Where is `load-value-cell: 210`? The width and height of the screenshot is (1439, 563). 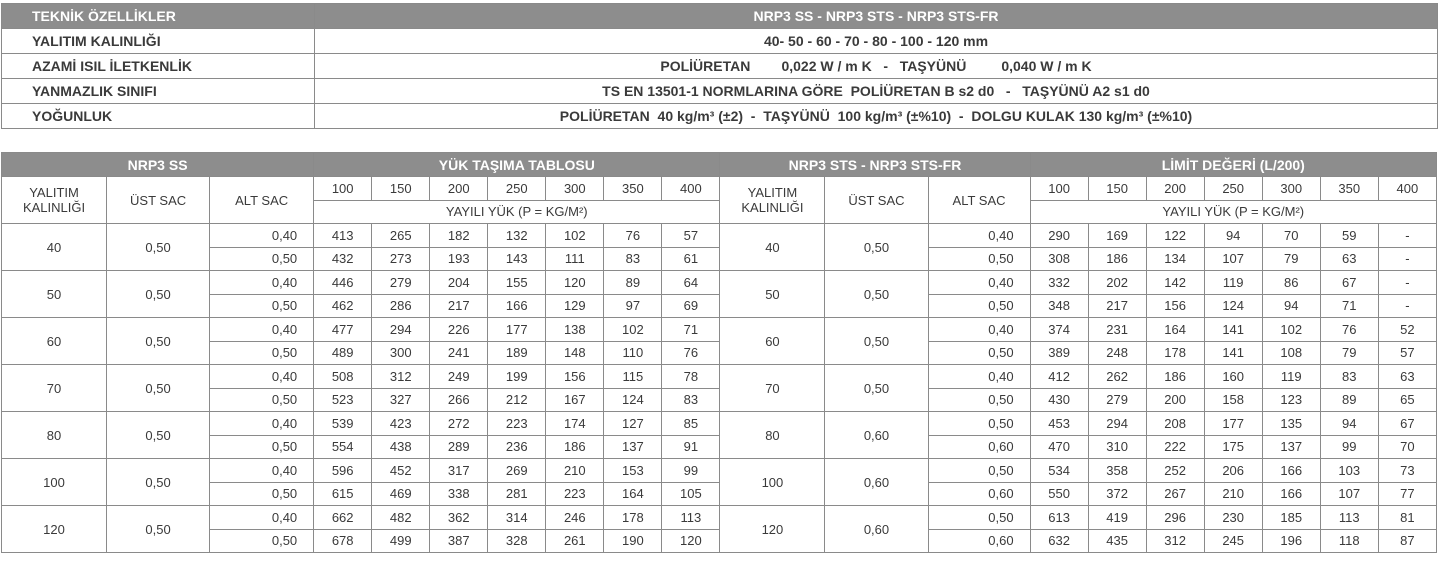 load-value-cell: 210 is located at coordinates (575, 470).